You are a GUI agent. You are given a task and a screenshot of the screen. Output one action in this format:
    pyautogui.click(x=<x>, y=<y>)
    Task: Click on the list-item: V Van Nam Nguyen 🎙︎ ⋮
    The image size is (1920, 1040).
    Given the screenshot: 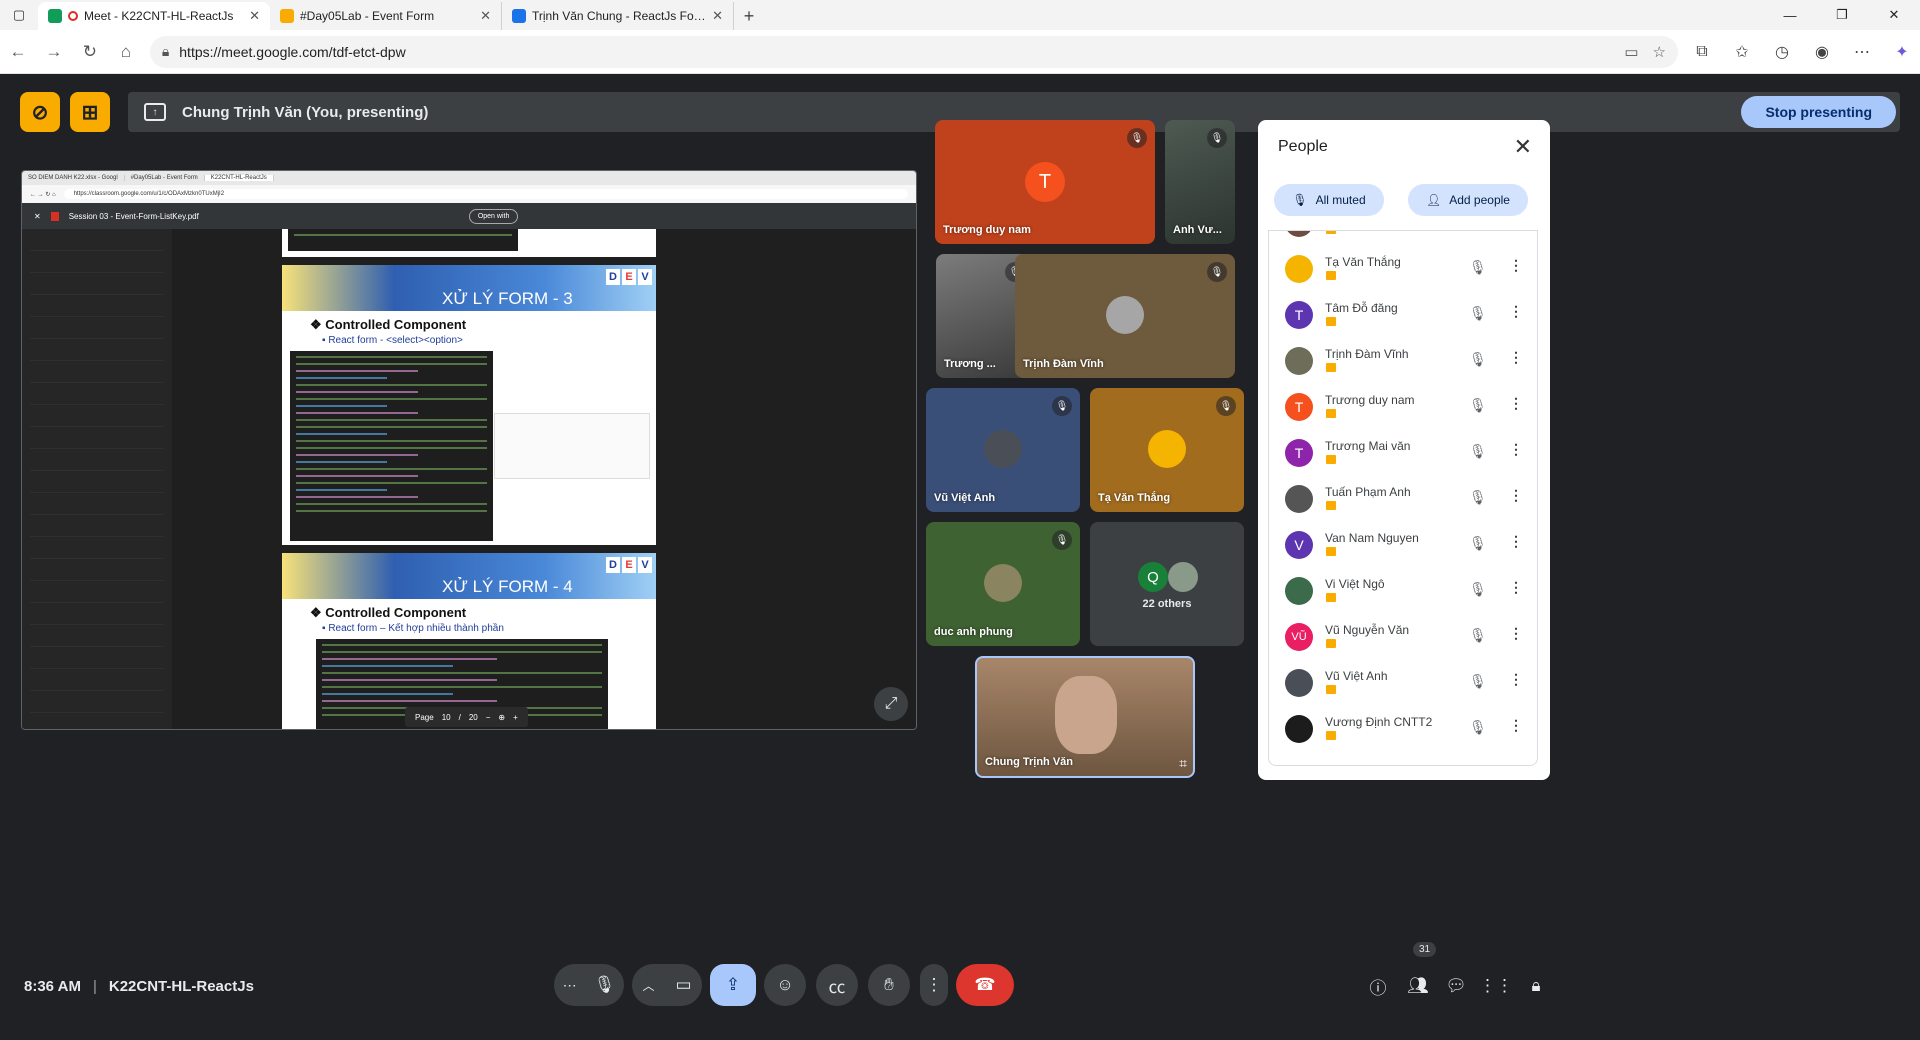 What is the action you would take?
    pyautogui.click(x=1403, y=546)
    